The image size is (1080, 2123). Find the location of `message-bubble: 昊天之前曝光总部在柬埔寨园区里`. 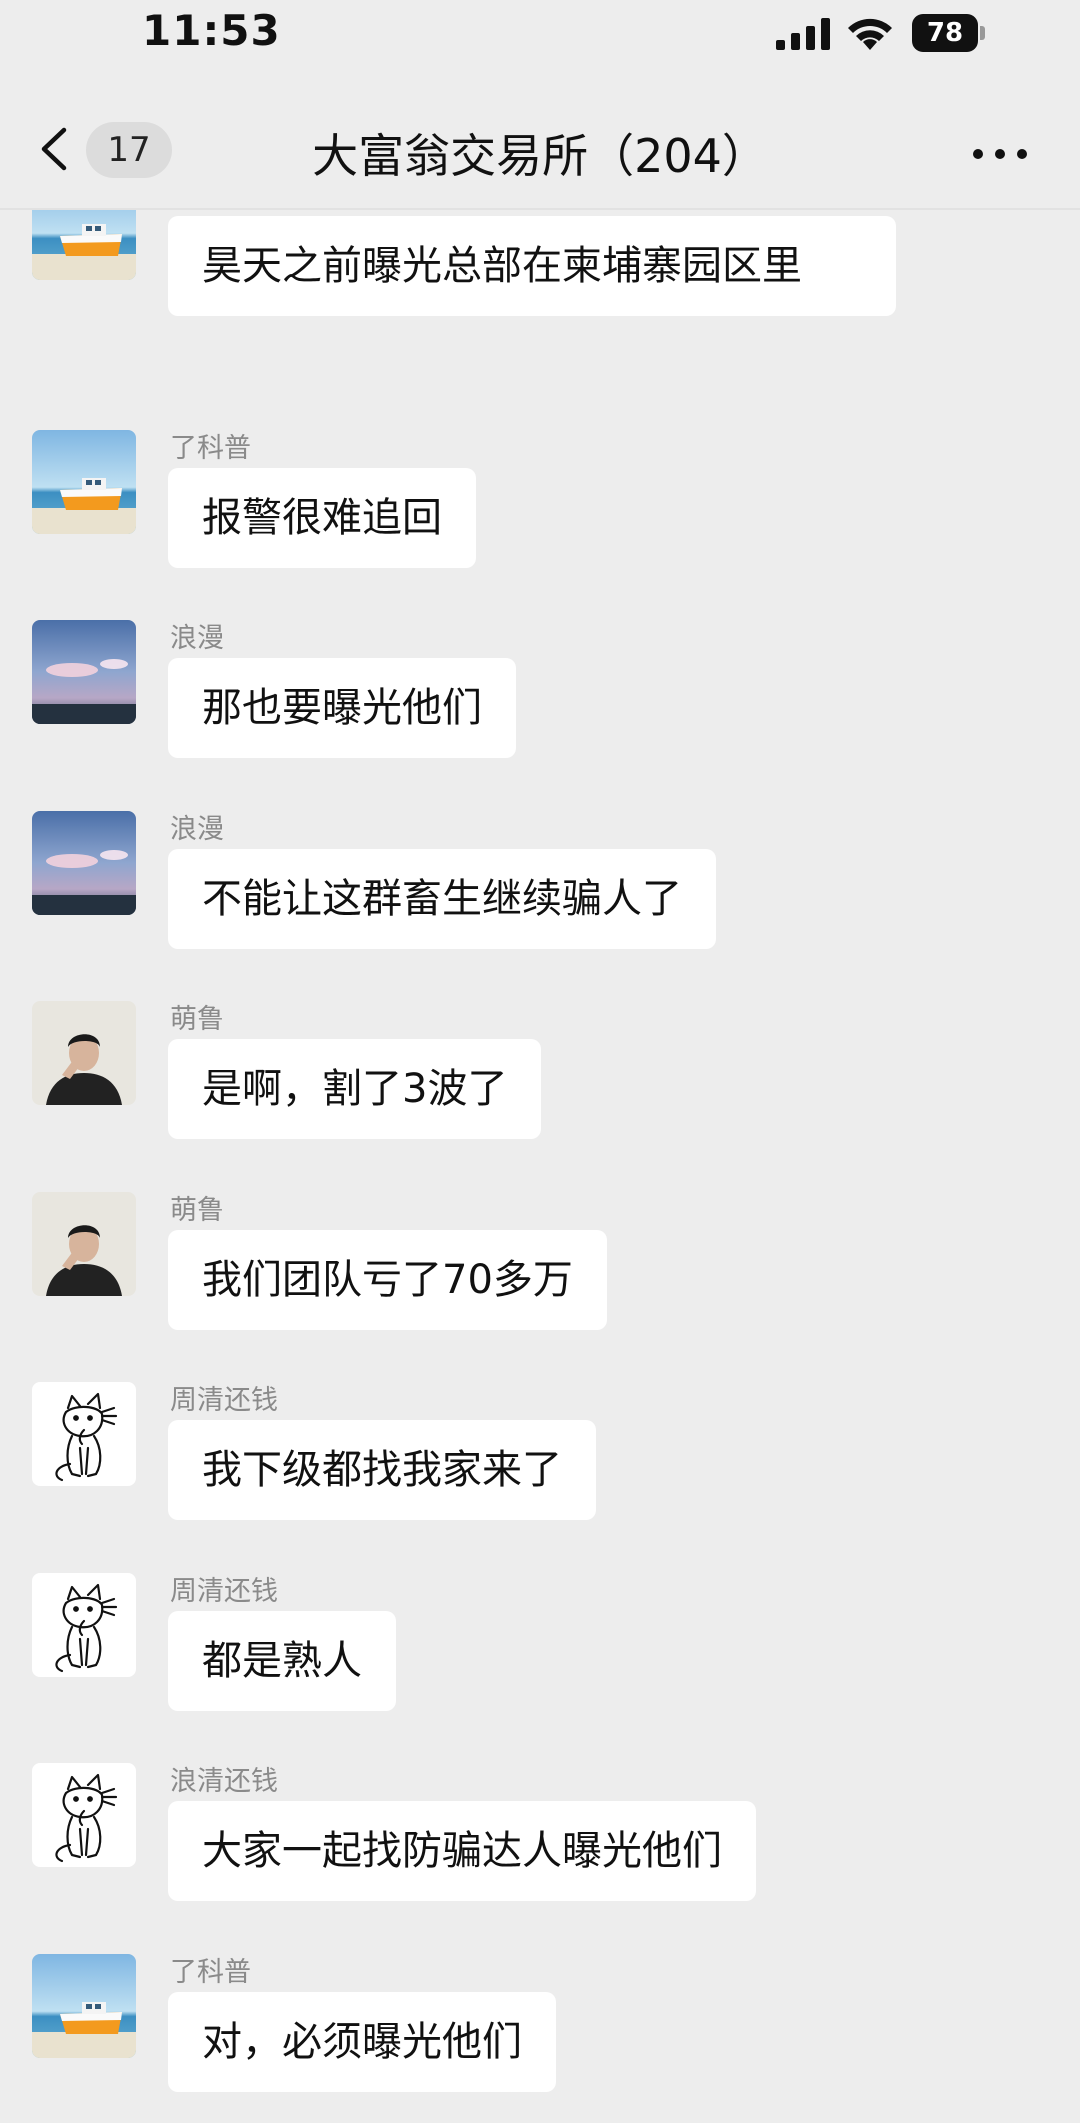

message-bubble: 昊天之前曝光总部在柬埔寨园区里 is located at coordinates (532, 266).